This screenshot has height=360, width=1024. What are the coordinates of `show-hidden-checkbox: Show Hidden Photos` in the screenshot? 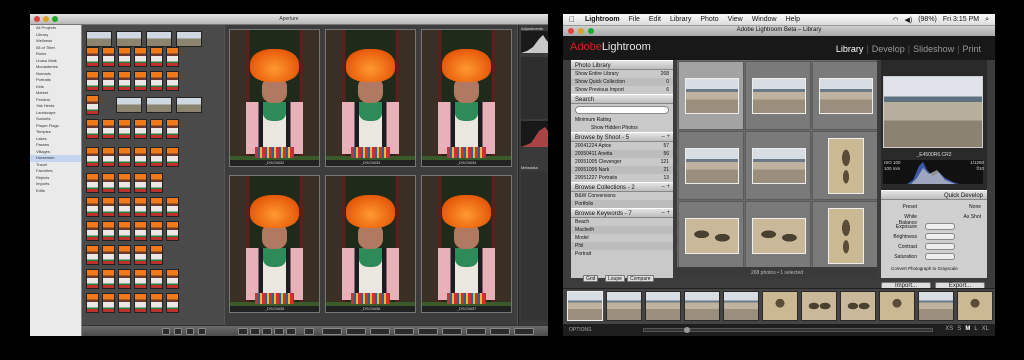 It's located at (622, 128).